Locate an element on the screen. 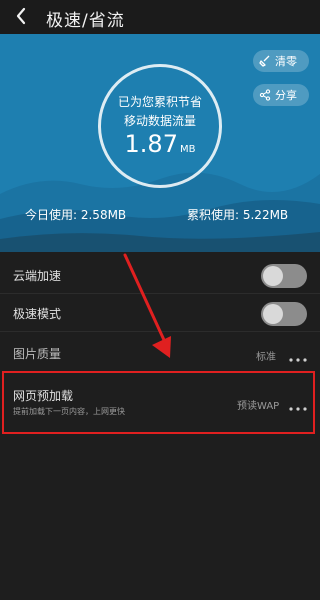  cloud-accel-label: 云端加速 is located at coordinates (37, 276).